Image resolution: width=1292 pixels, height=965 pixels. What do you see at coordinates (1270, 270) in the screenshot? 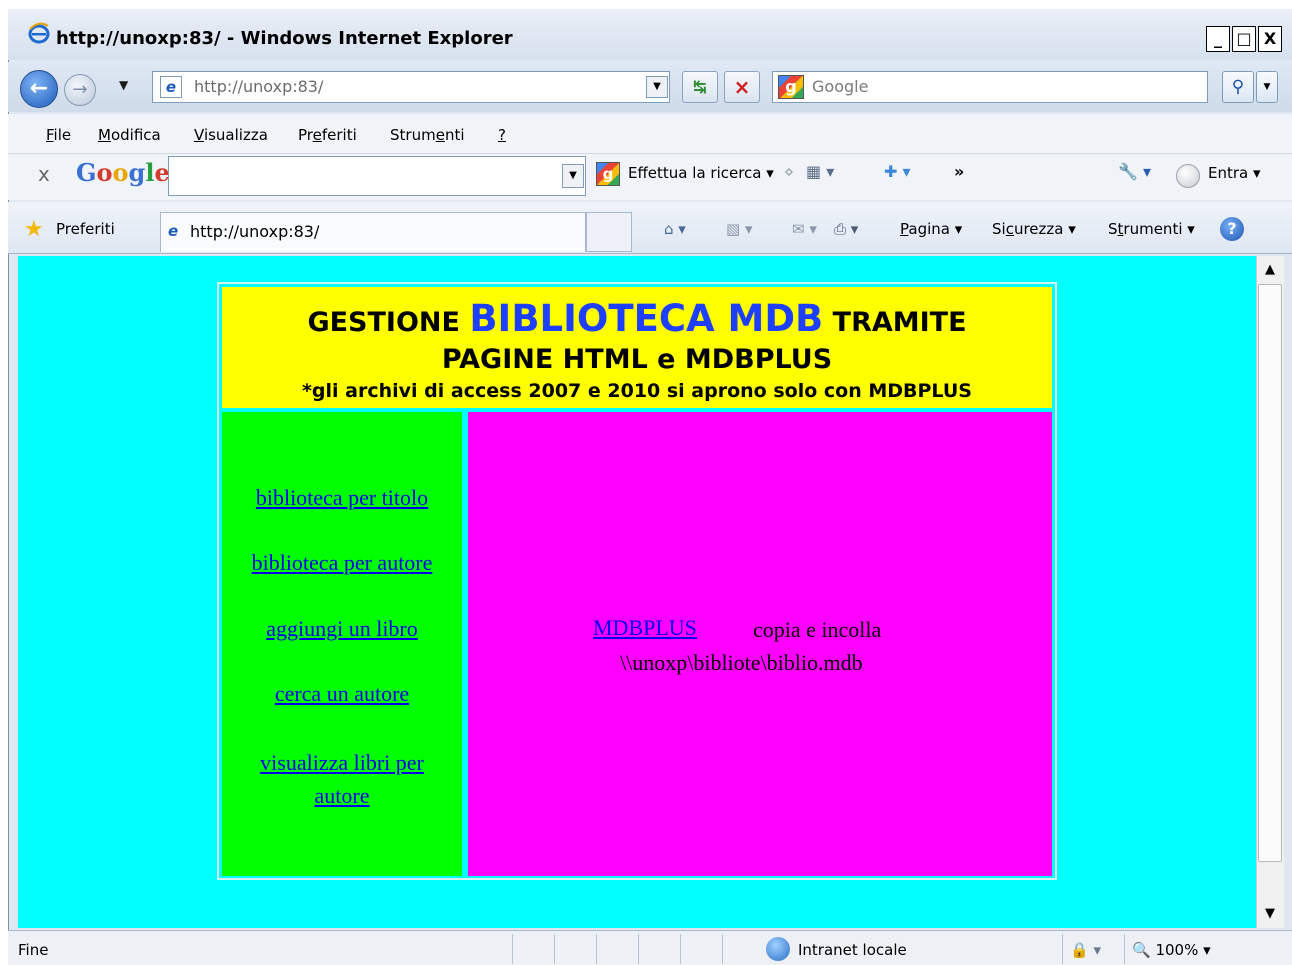
I see `scroll-up-arrow-icon: ▲` at bounding box center [1270, 270].